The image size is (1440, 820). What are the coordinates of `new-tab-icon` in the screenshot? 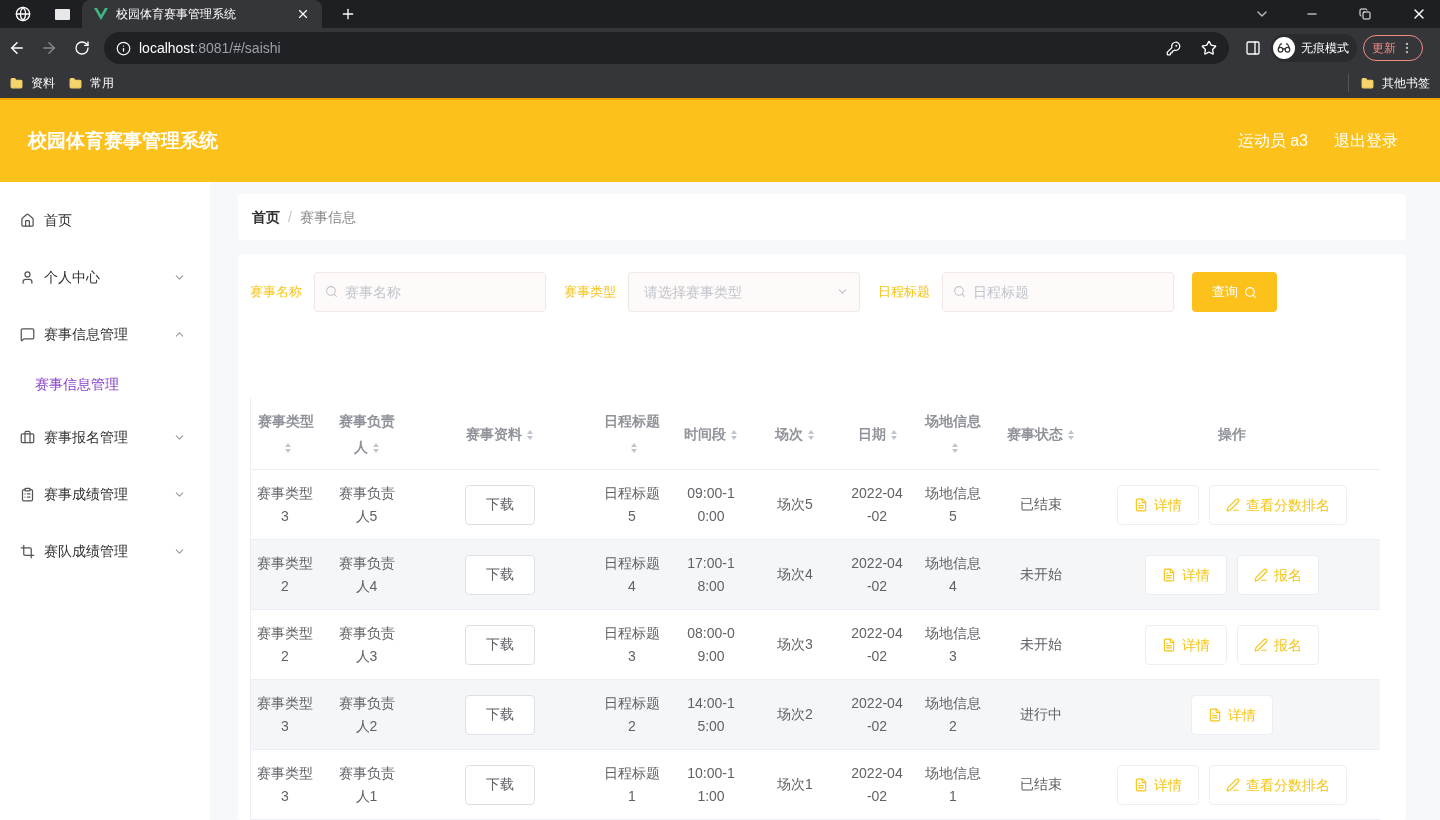 It's located at (348, 14).